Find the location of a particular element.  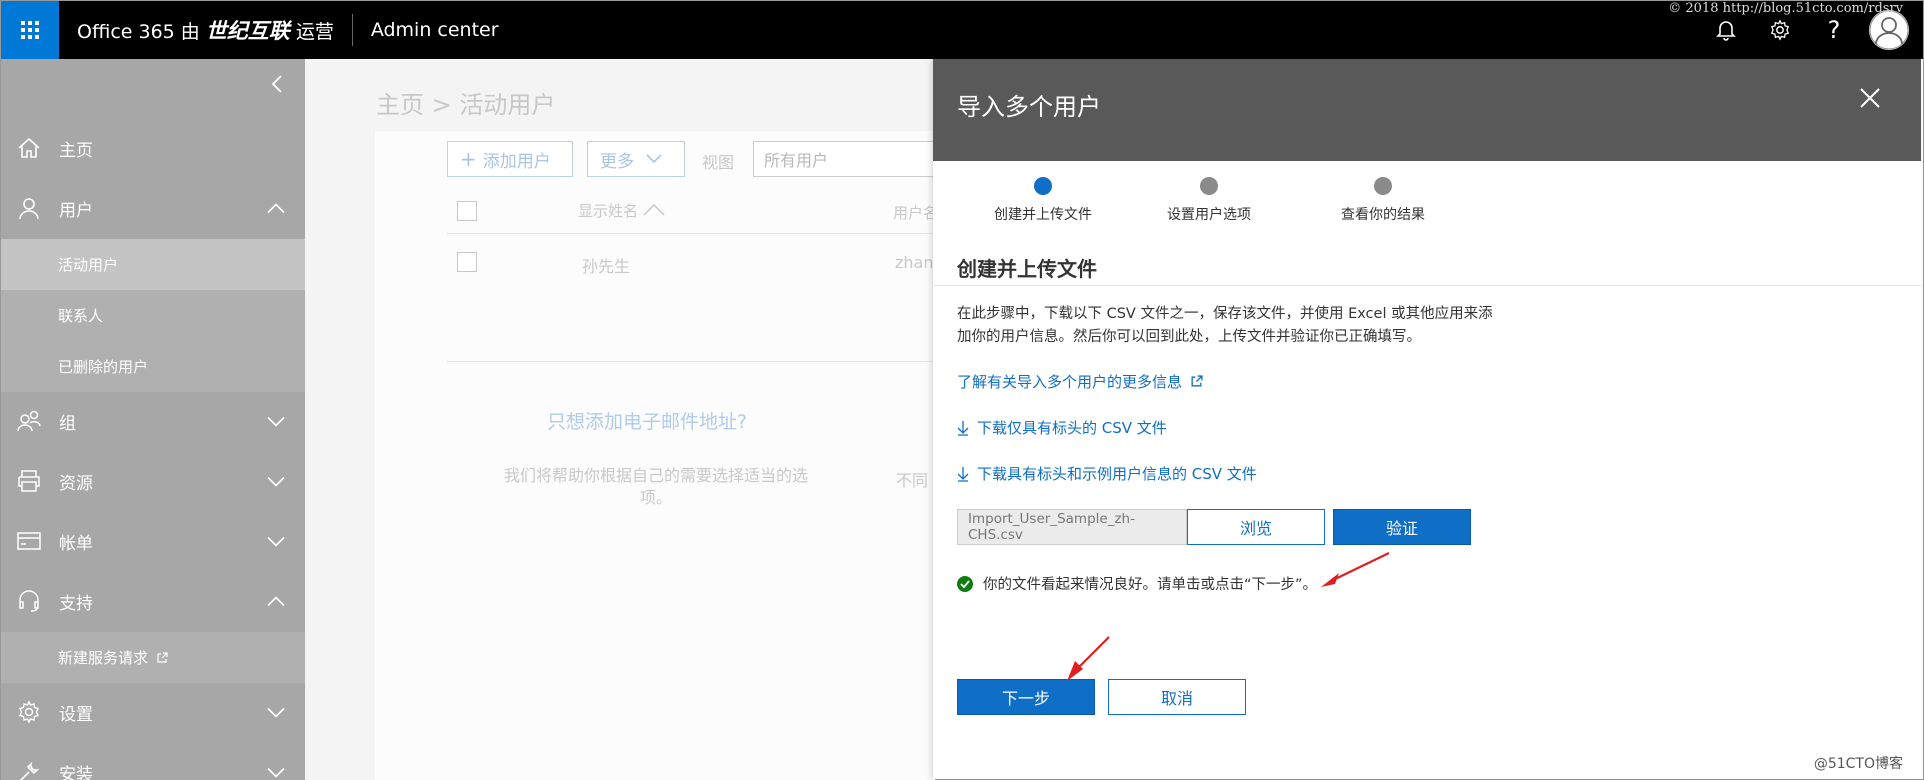

promo-description-line: 项。 is located at coordinates (655, 497).